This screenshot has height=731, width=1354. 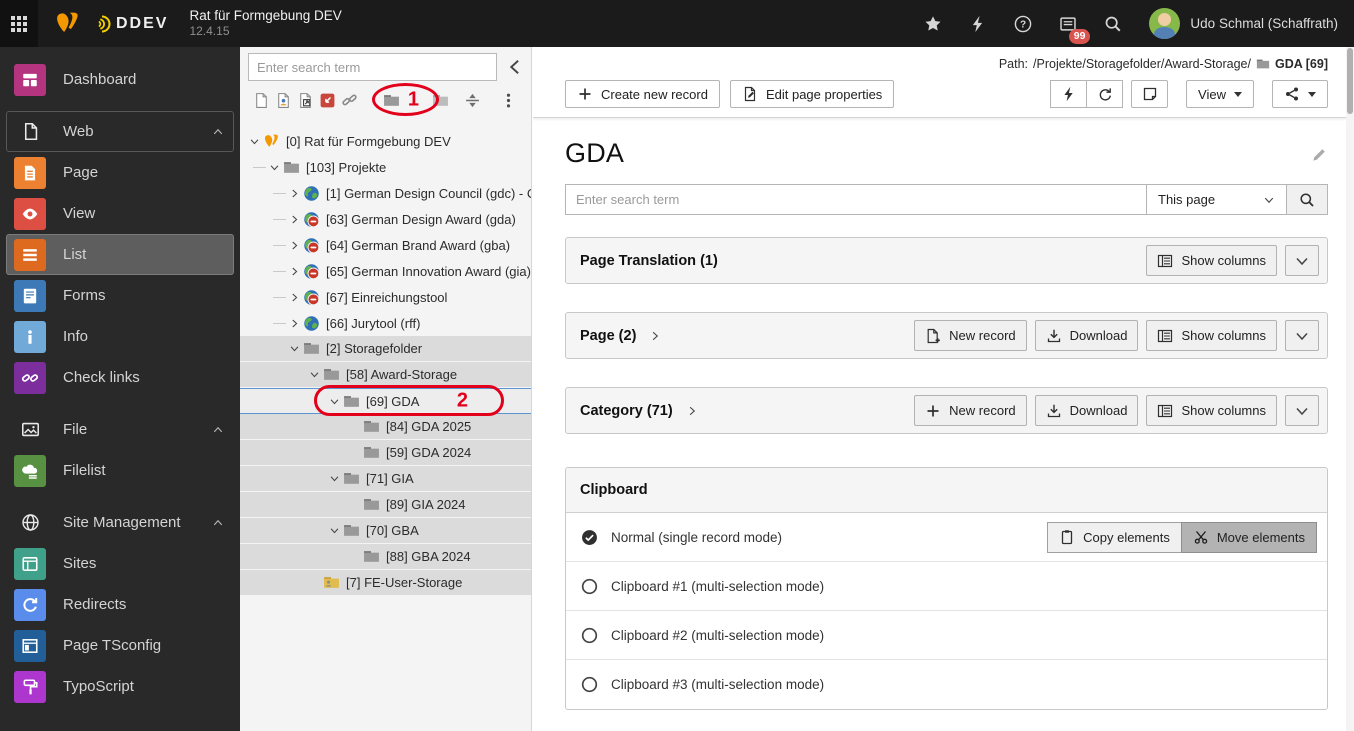 What do you see at coordinates (589, 537) in the screenshot?
I see `radio-checked-icon` at bounding box center [589, 537].